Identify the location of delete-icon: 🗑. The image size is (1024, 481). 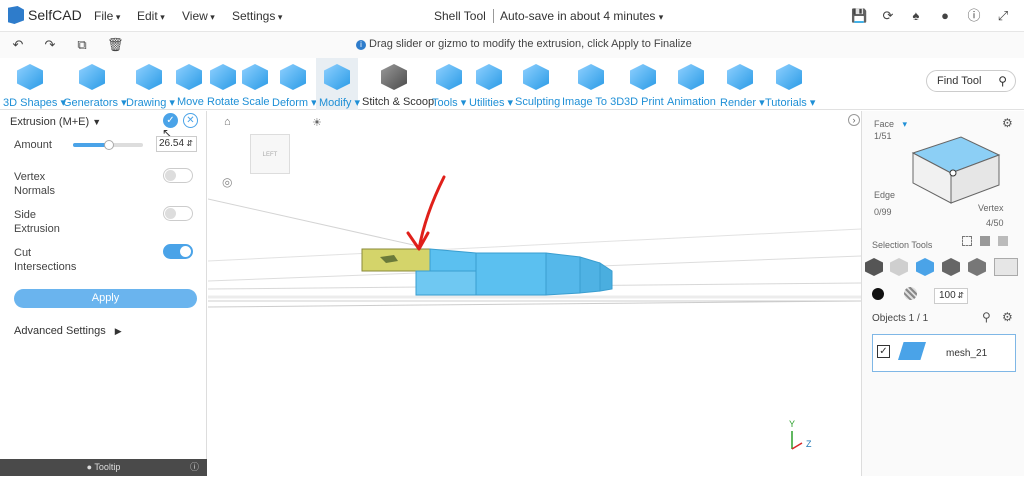
(115, 45).